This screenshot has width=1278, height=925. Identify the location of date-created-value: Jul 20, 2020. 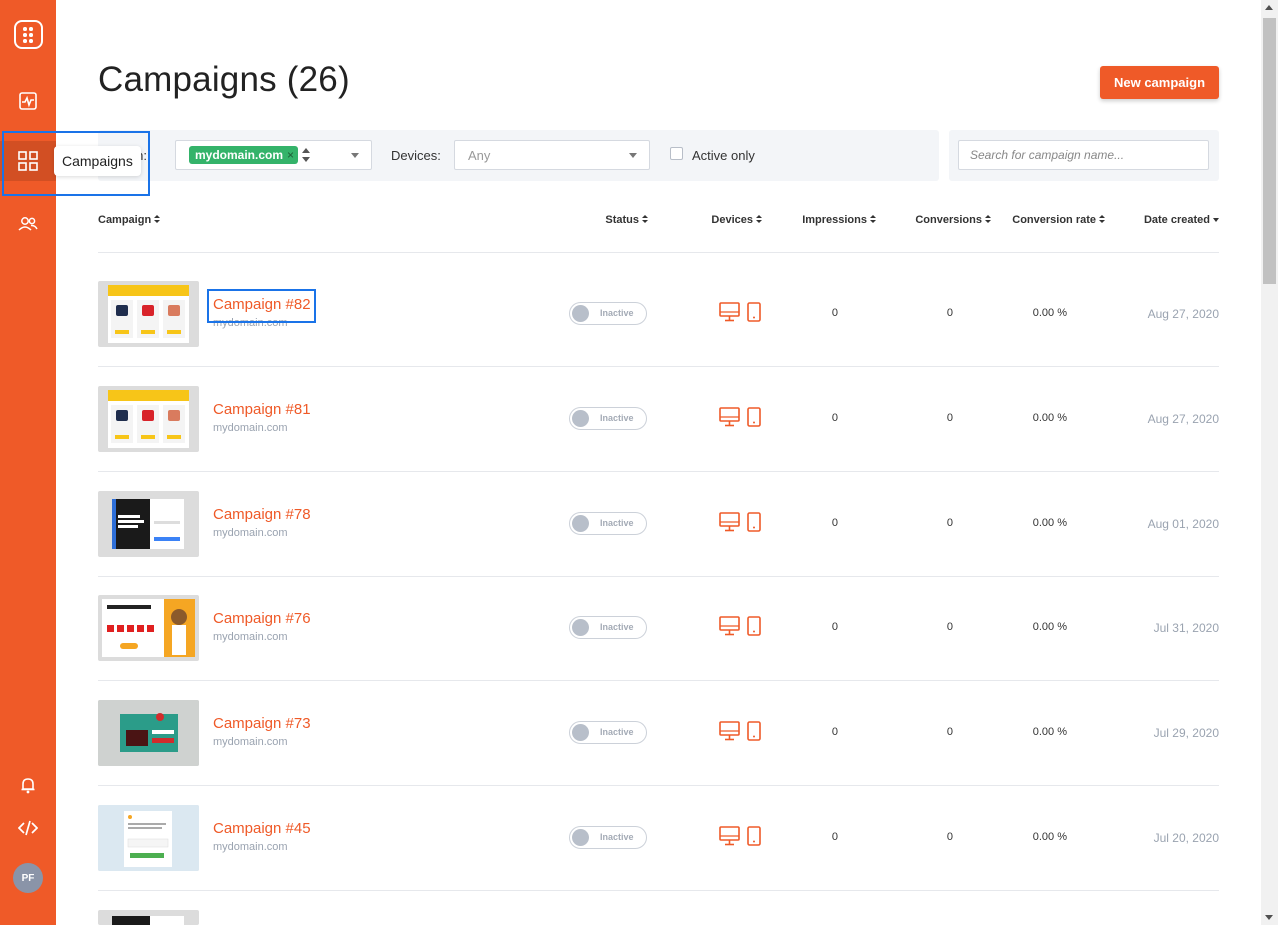
(1186, 838).